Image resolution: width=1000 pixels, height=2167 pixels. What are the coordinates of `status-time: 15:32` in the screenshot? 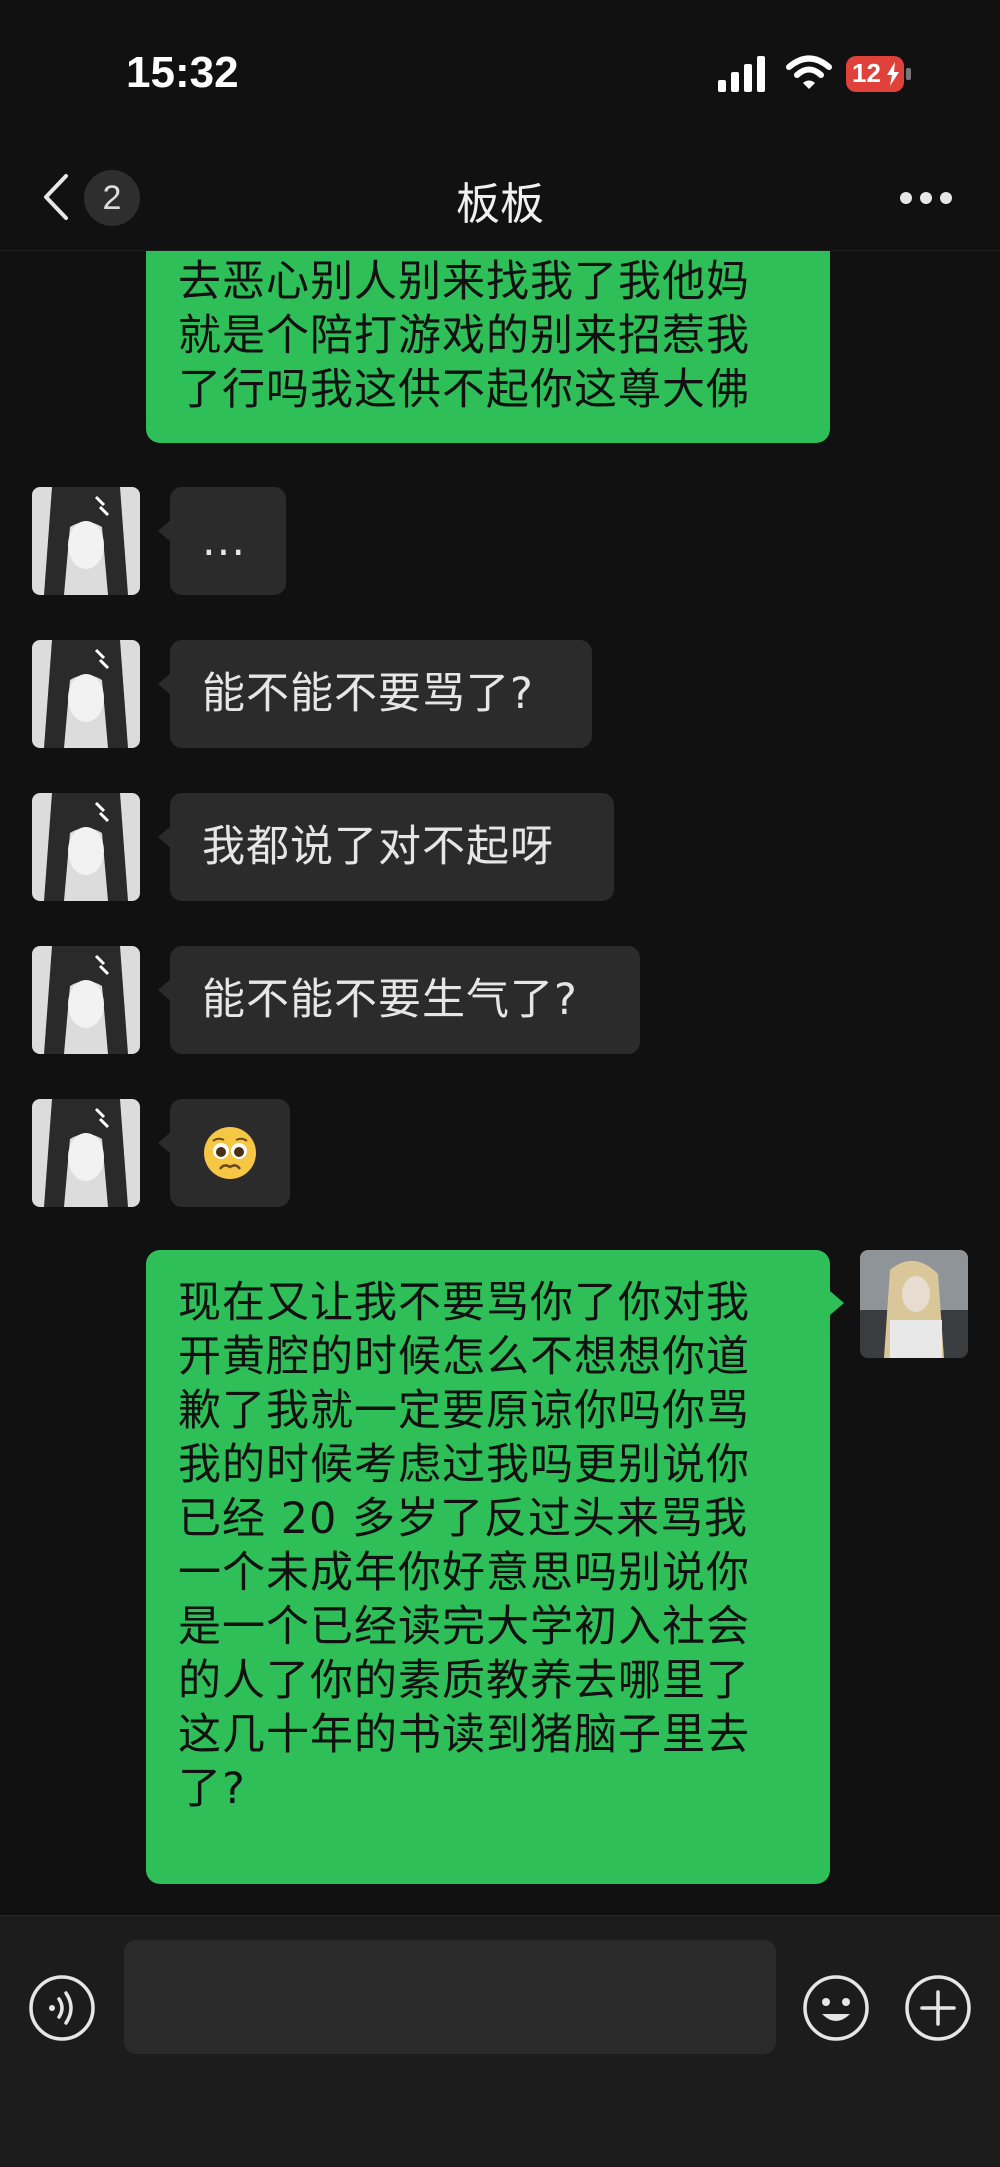 It's located at (182, 72).